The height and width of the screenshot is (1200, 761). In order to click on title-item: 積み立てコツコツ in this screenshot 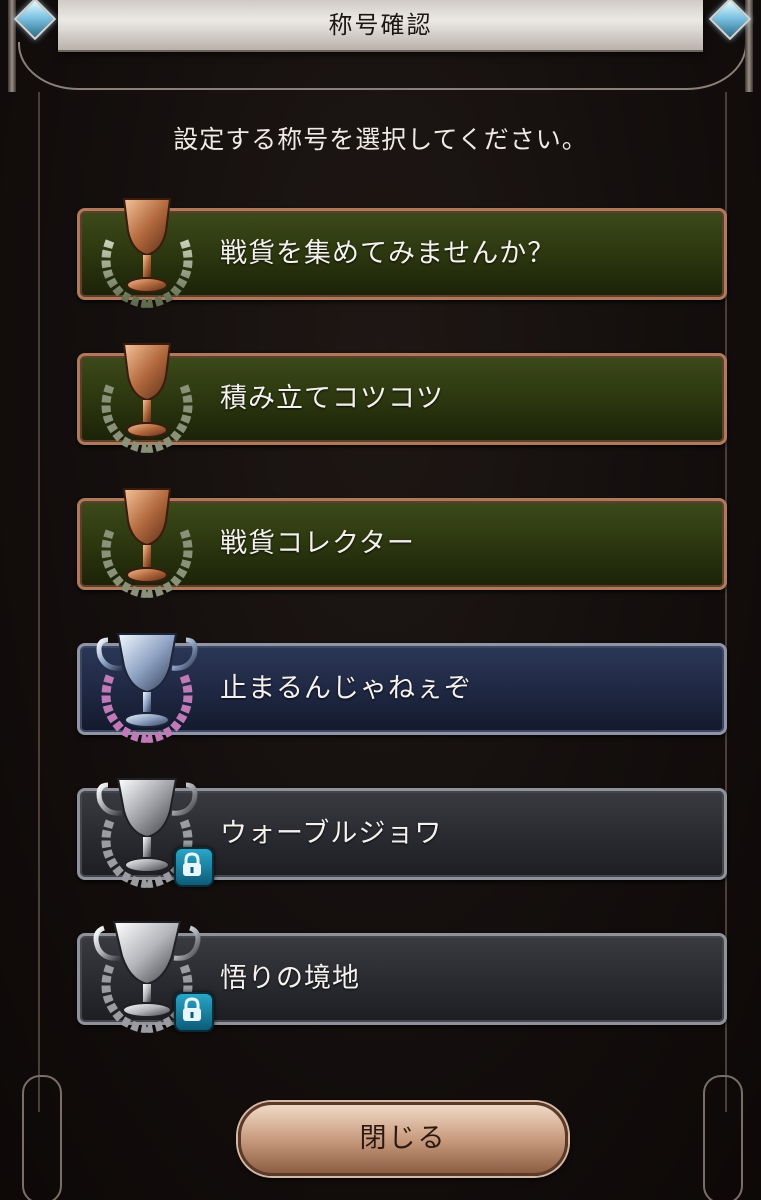, I will do `click(402, 398)`.